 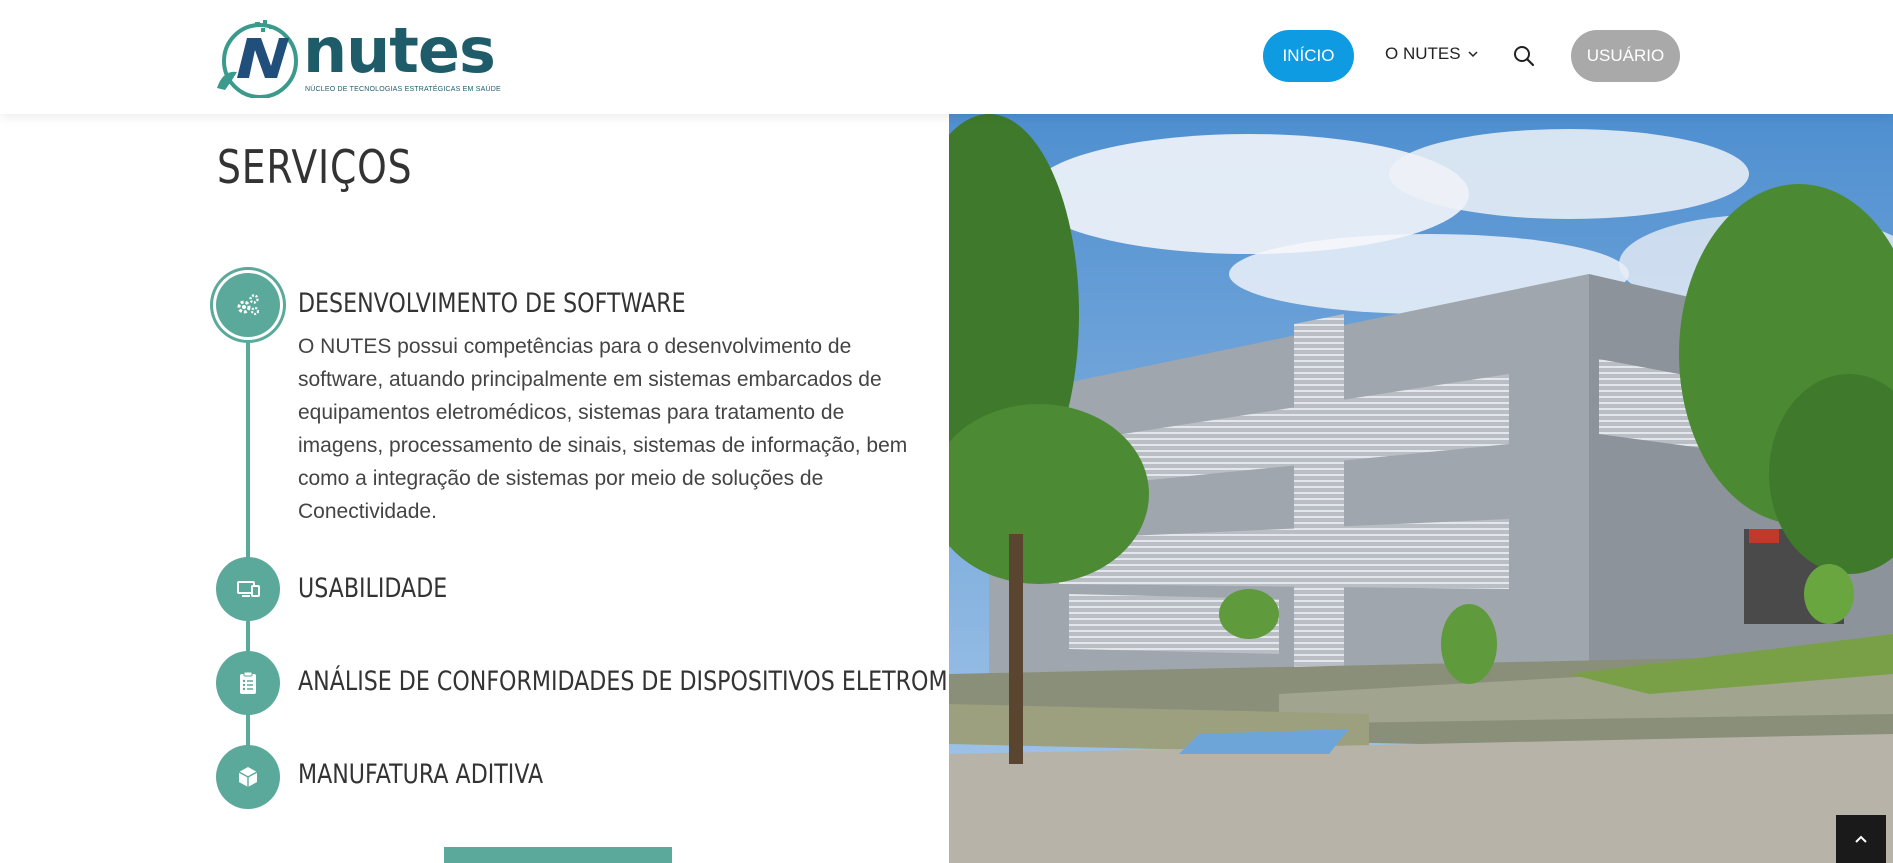 I want to click on service-title-manufatura: MANUFATURA ADITIVA, so click(x=420, y=774).